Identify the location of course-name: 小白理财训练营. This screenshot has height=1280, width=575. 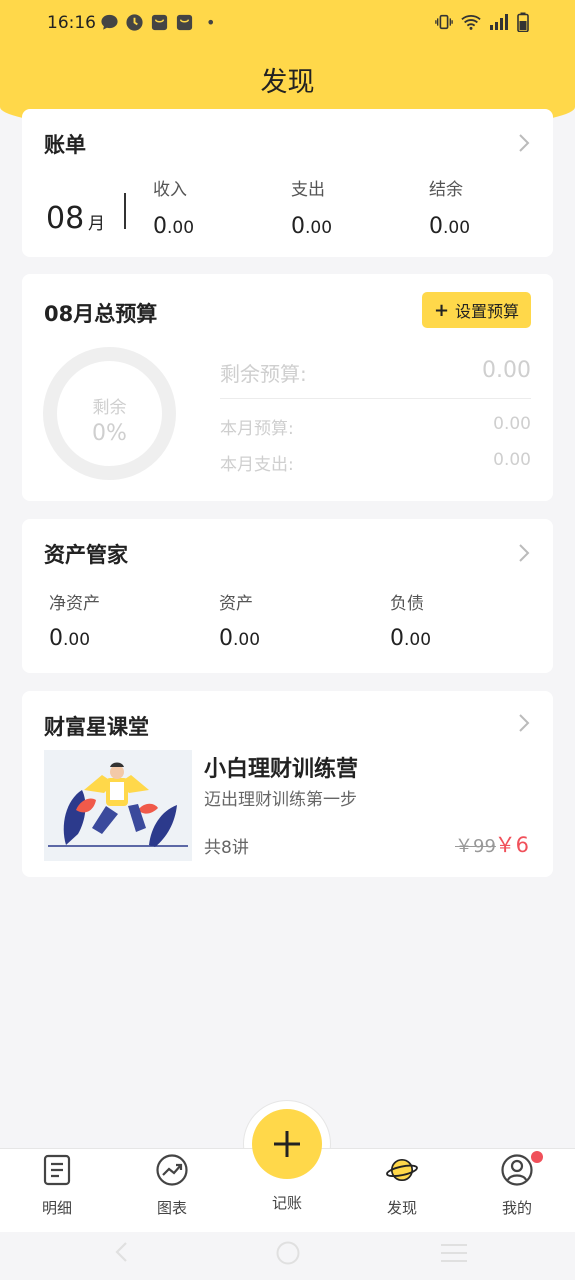
(281, 769).